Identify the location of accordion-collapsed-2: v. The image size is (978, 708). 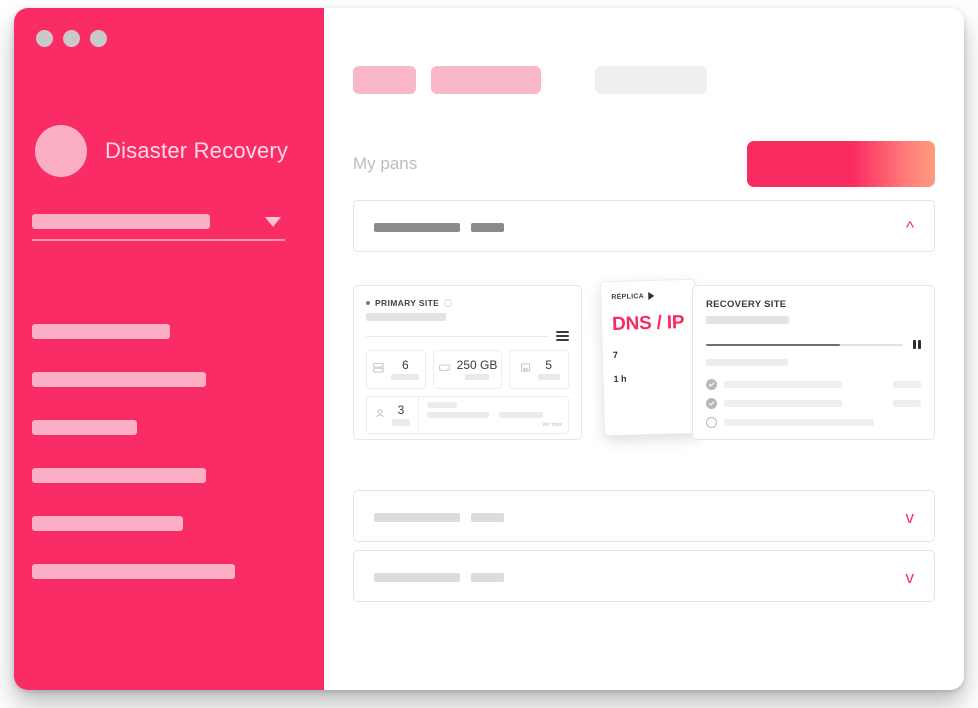
(644, 576).